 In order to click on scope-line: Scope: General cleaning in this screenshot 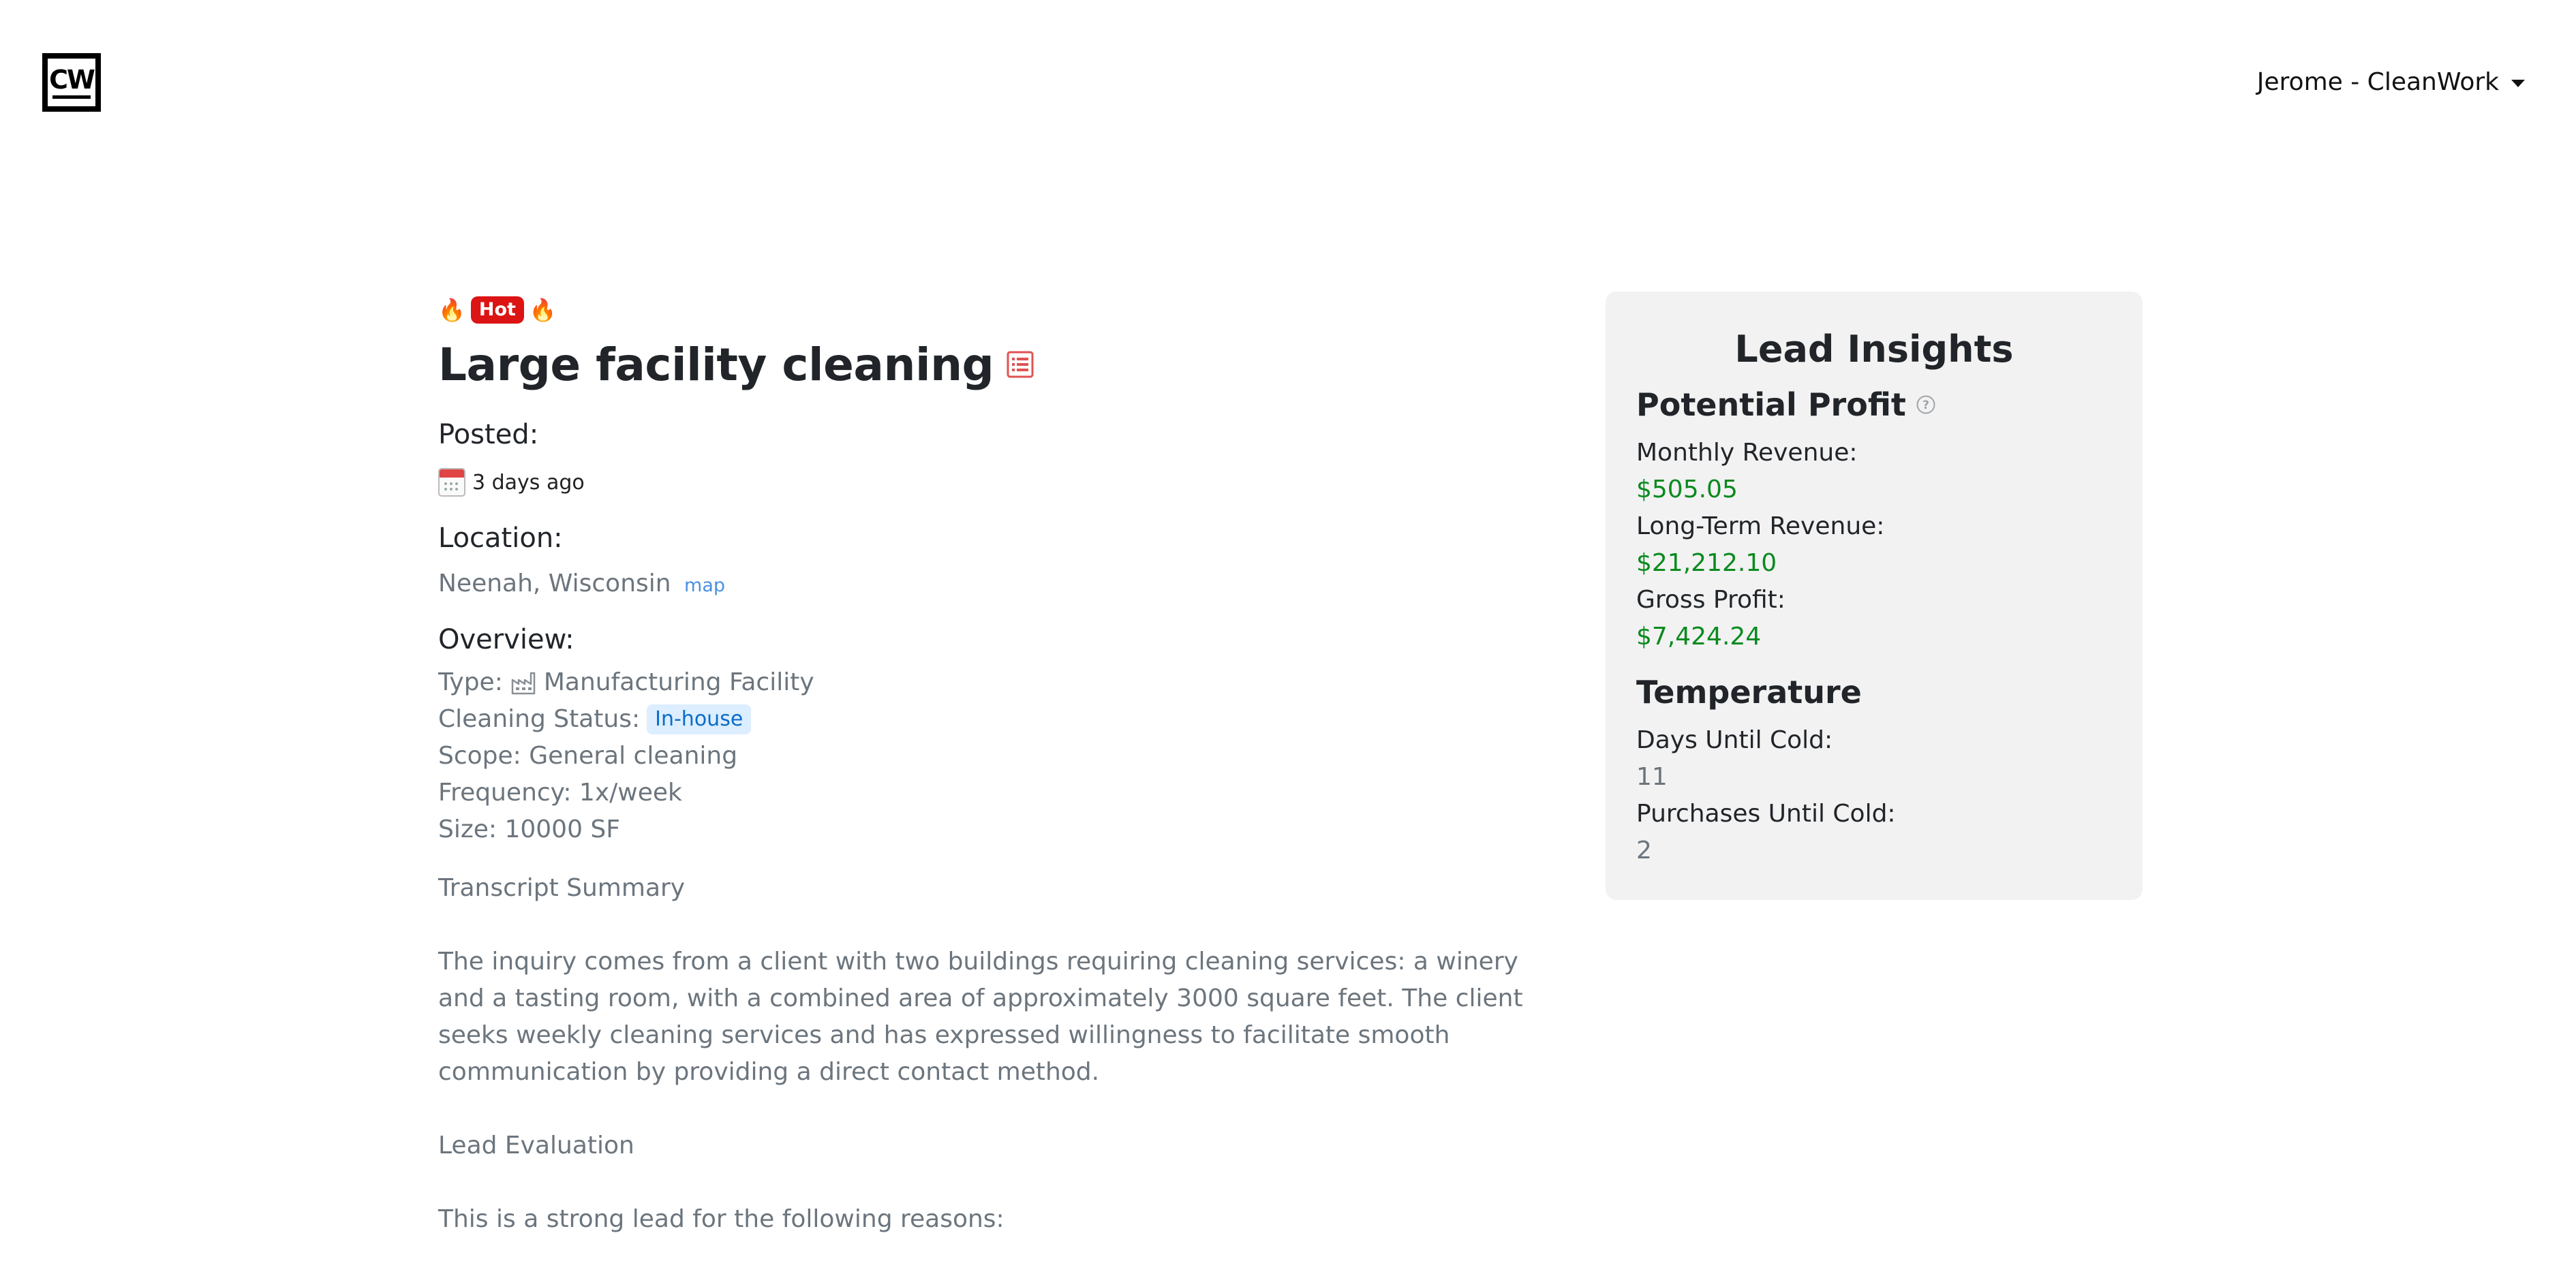, I will do `click(588, 756)`.